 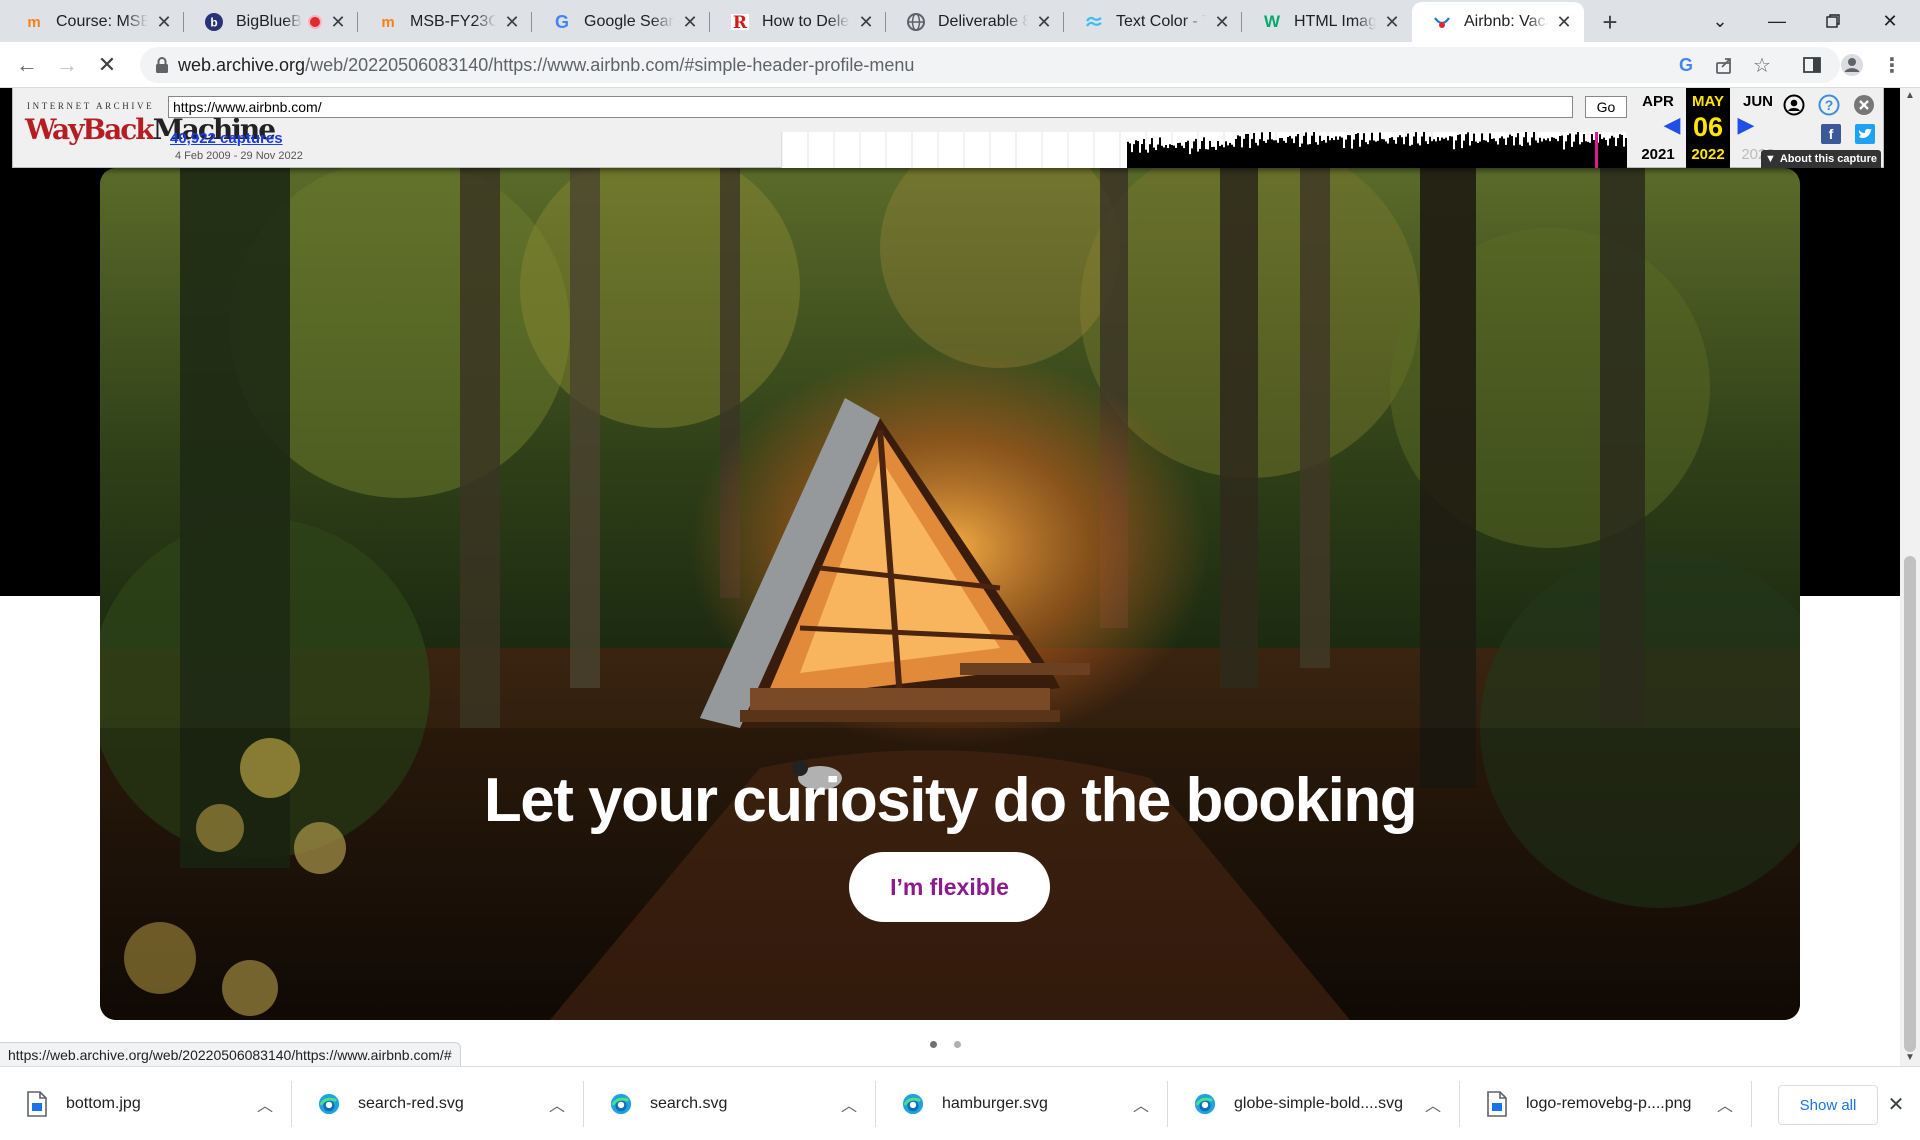 I want to click on next-capture-arrow-icon: ▶, so click(x=1746, y=124).